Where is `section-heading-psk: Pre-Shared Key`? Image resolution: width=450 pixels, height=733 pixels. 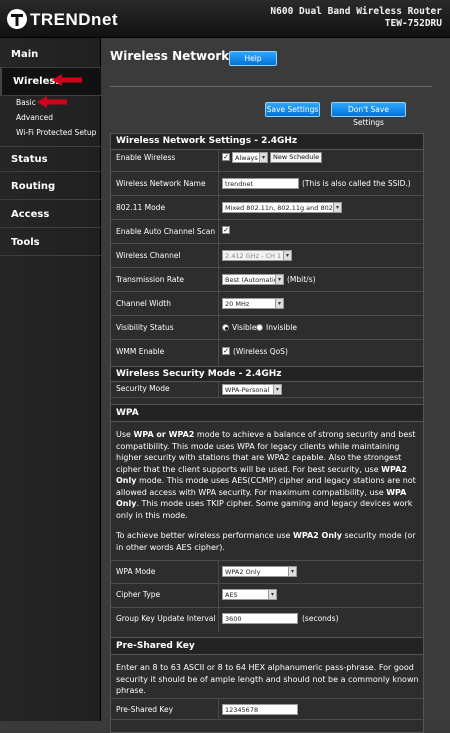
section-heading-psk: Pre-Shared Key is located at coordinates (267, 646).